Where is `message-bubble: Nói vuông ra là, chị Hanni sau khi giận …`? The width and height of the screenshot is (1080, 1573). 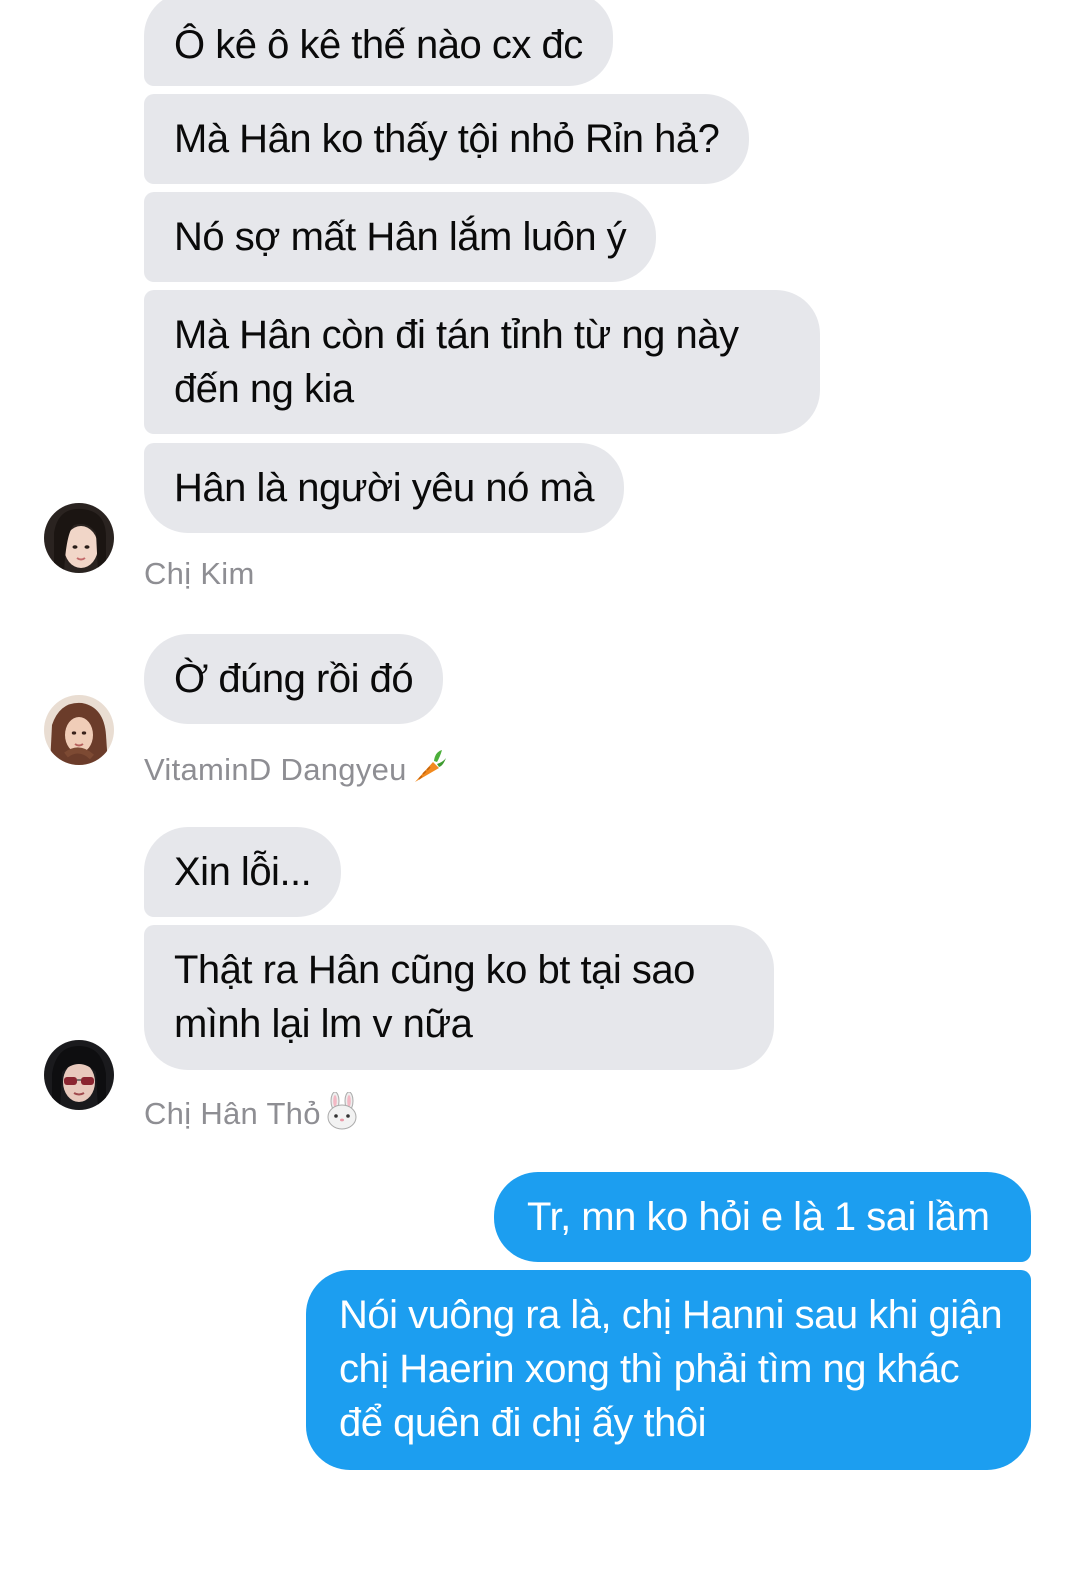
message-bubble: Nói vuông ra là, chị Hanni sau khi giận … is located at coordinates (668, 1370).